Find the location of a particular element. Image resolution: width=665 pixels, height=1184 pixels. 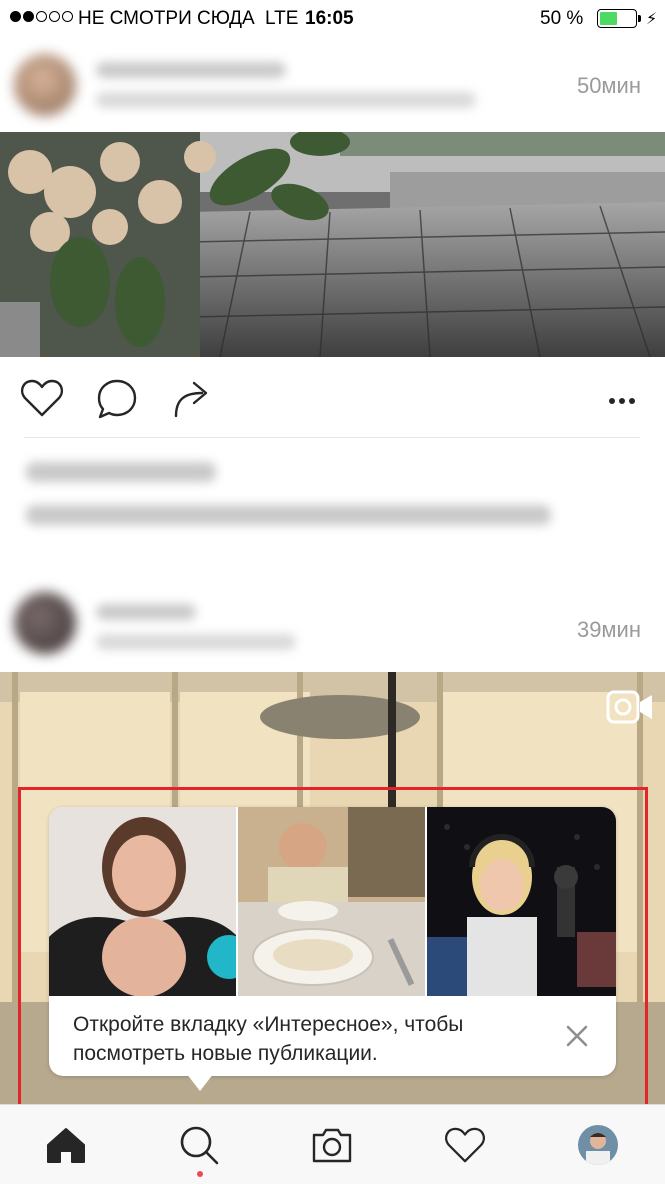

like-heart-icon is located at coordinates (42, 400).